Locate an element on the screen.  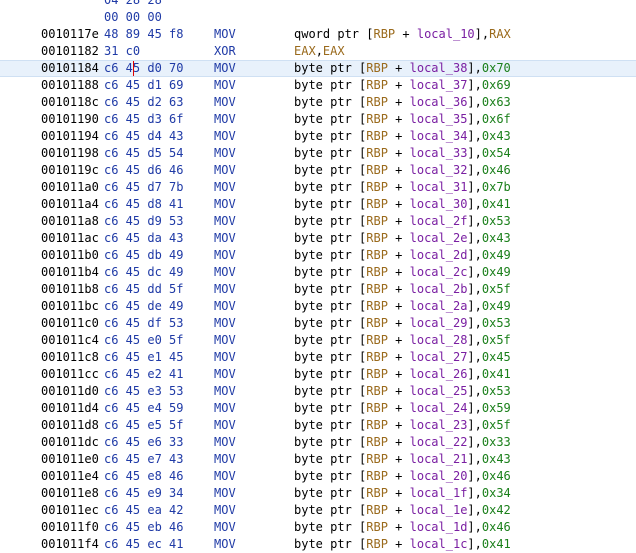
instruction-bytes: c6 45 d3 6f is located at coordinates (143, 119).